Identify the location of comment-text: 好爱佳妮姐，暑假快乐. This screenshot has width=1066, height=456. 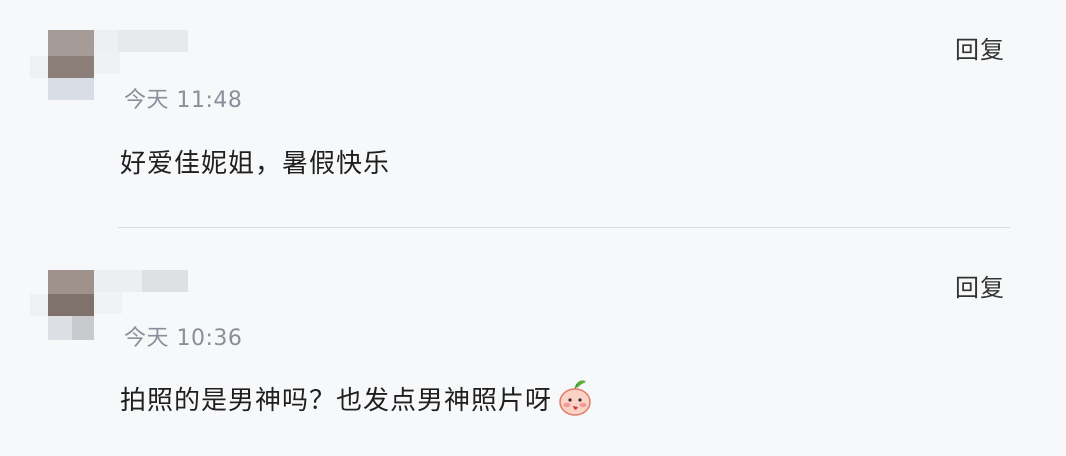
(255, 164).